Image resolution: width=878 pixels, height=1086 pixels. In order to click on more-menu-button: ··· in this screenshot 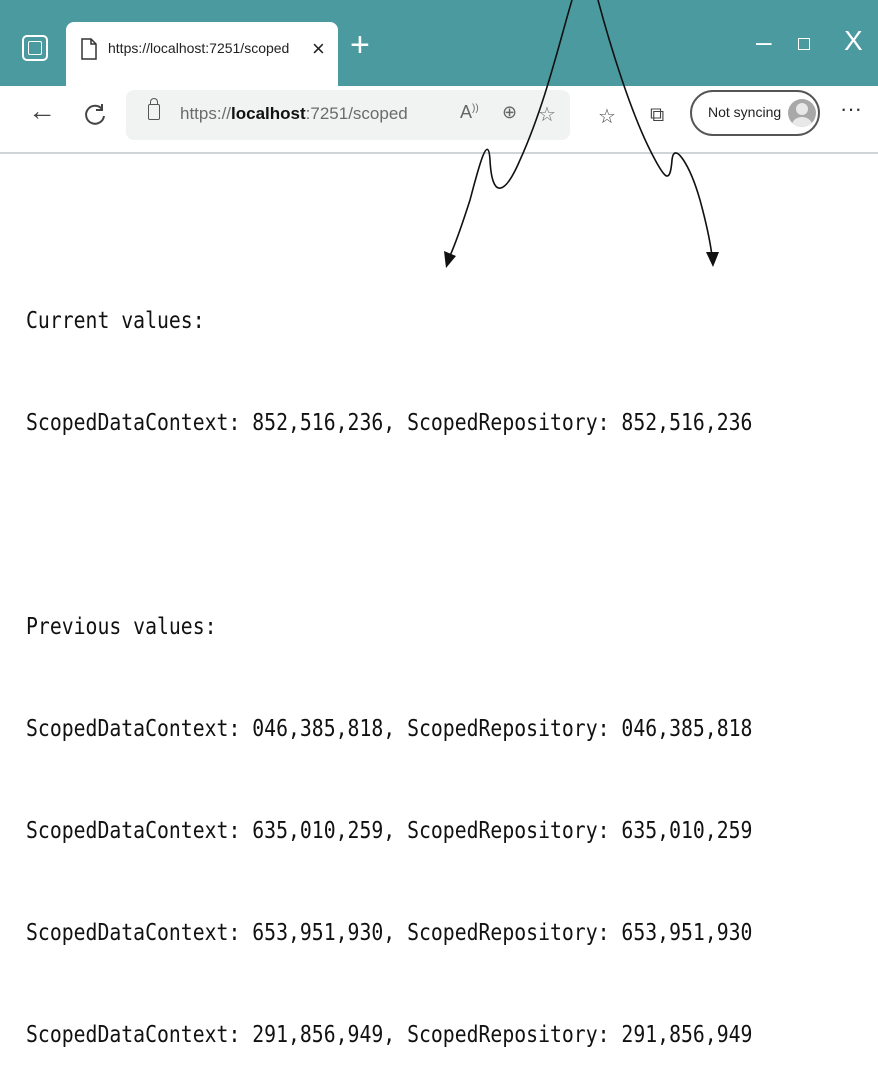, I will do `click(851, 109)`.